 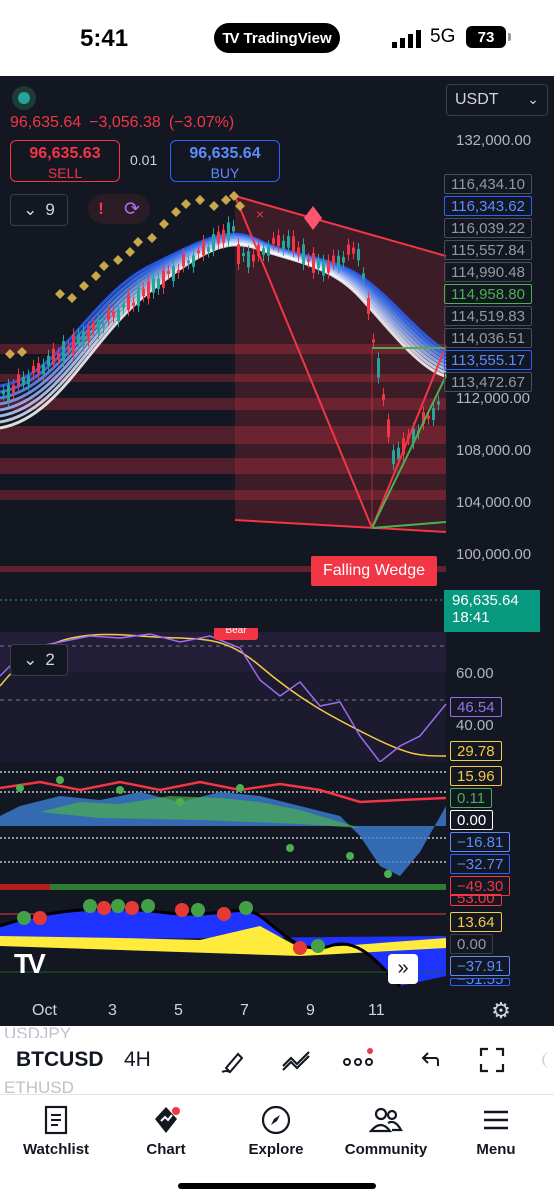 What do you see at coordinates (37, 1031) in the screenshot?
I see `symbol-picker-prev: USDJPY 1H` at bounding box center [37, 1031].